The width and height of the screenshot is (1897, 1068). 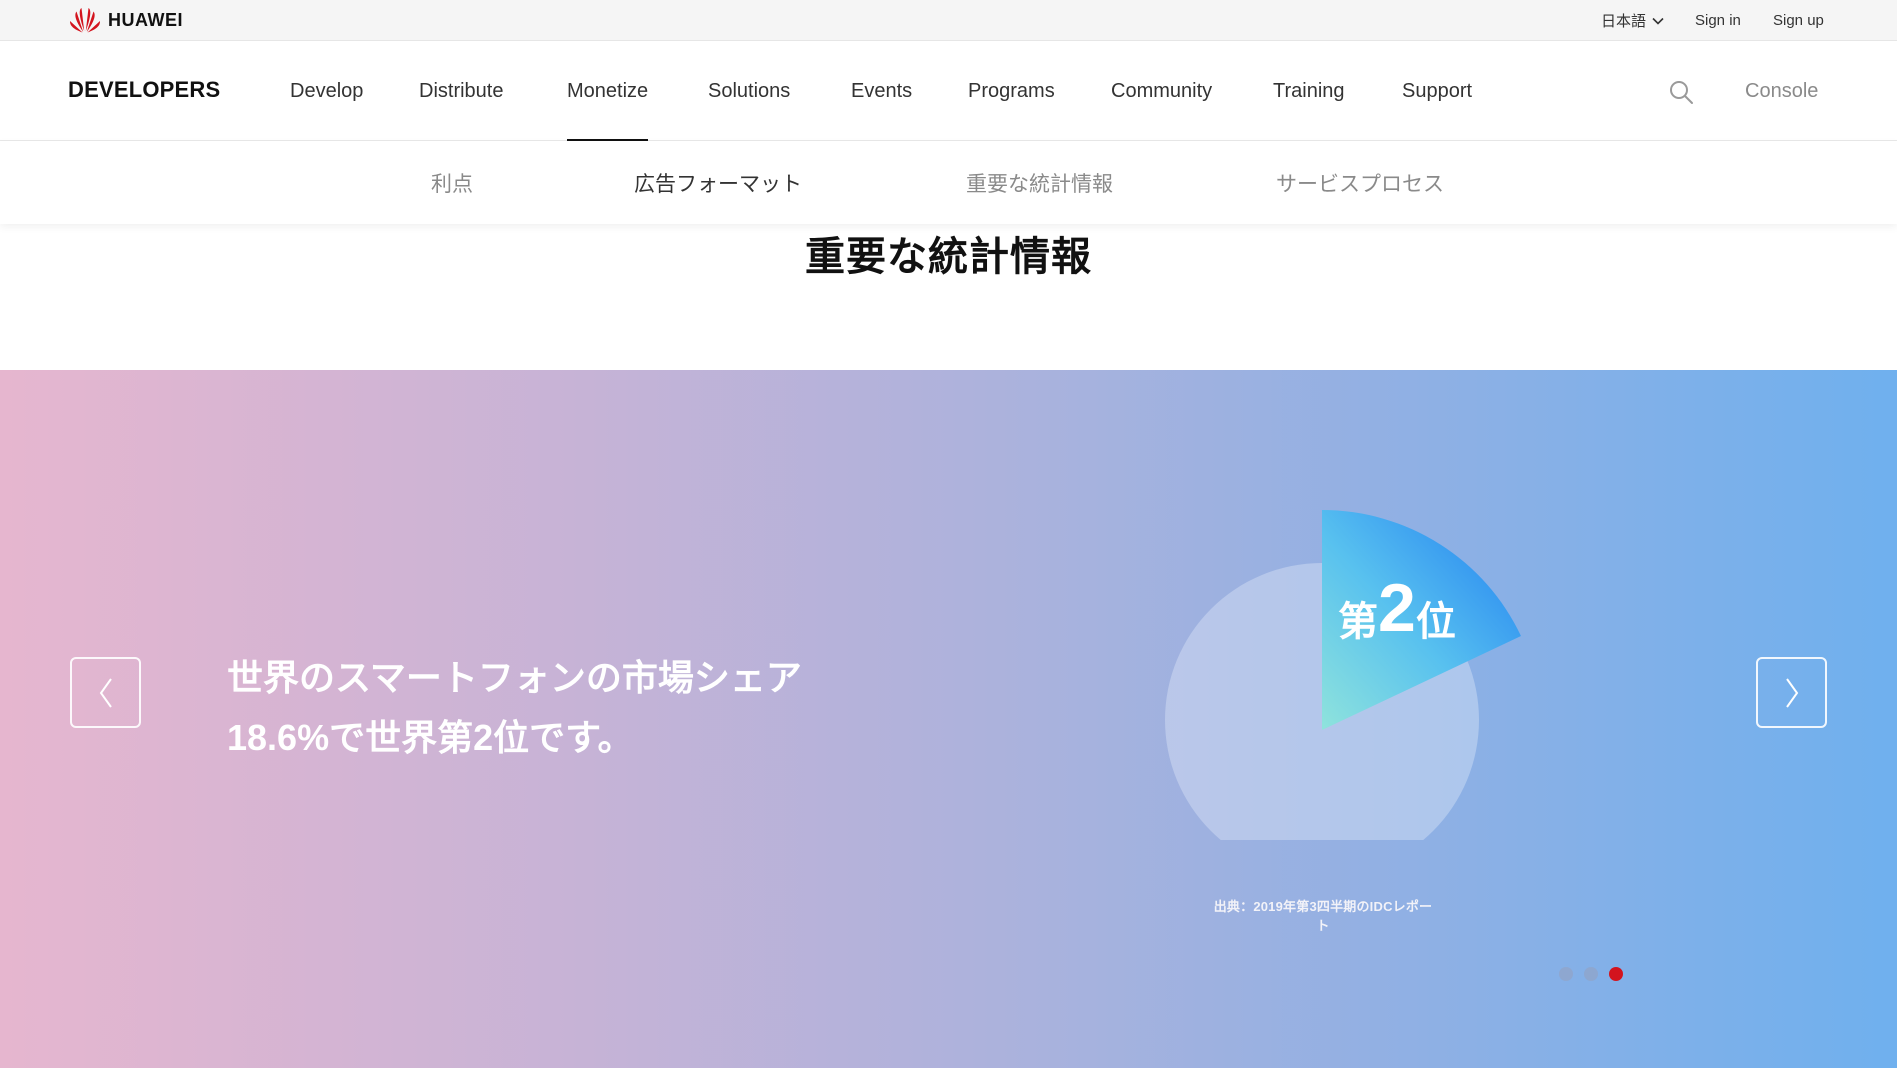 What do you see at coordinates (718, 182) in the screenshot?
I see `subnav-ad-formats: 広告フォーマット` at bounding box center [718, 182].